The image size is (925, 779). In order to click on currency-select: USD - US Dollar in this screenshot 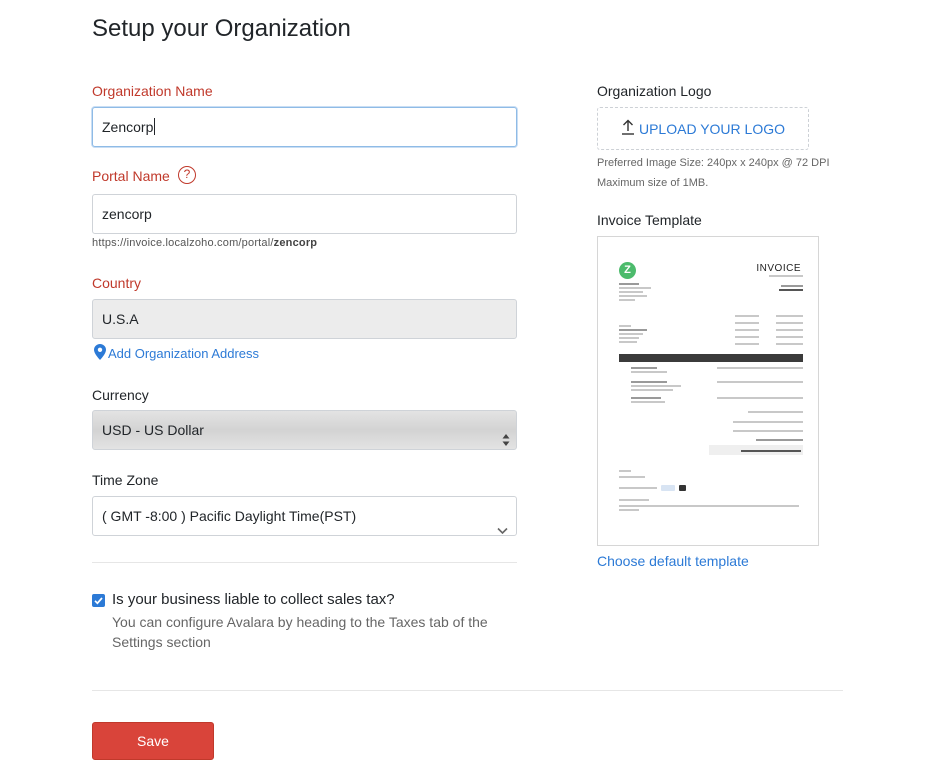, I will do `click(304, 430)`.